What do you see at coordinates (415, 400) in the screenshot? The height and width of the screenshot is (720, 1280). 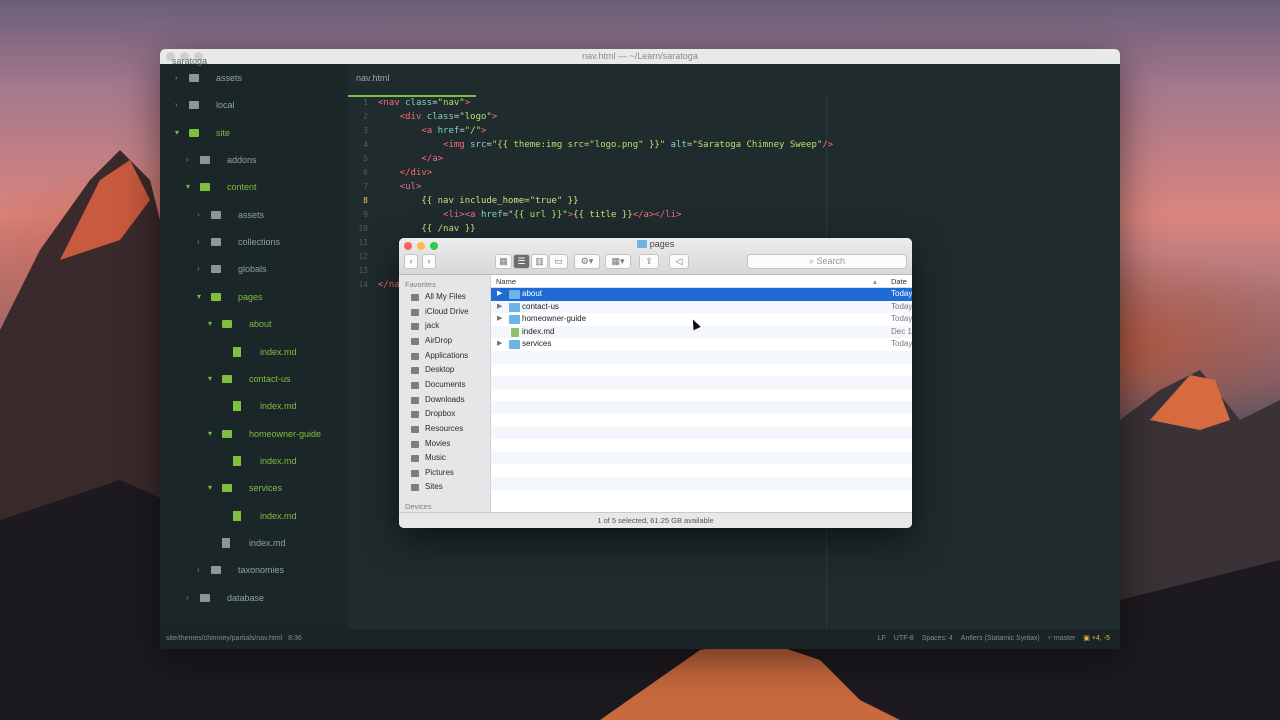 I see `downloads-icon` at bounding box center [415, 400].